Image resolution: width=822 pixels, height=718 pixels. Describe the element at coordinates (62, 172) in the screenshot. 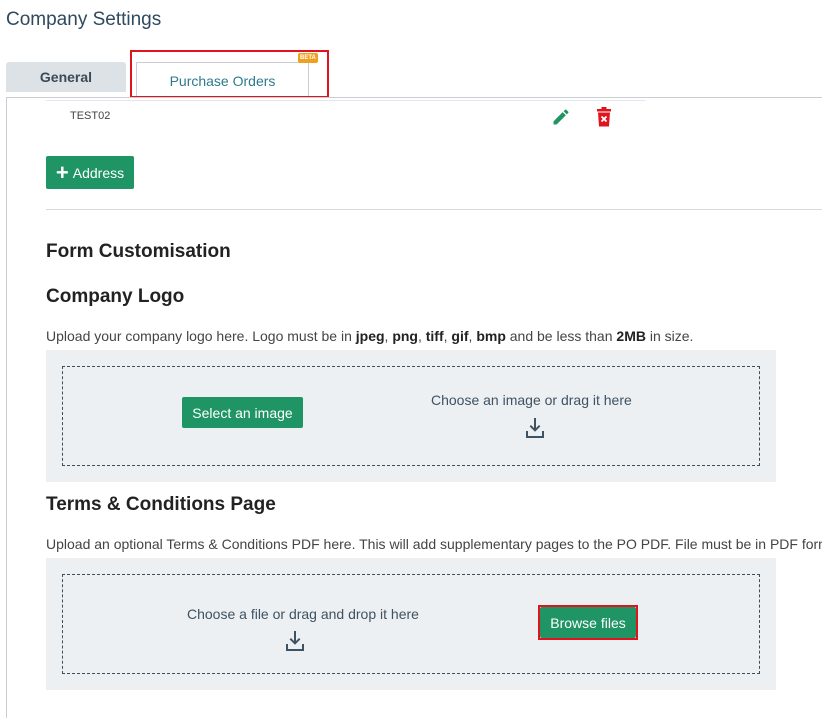

I see `plus-icon: +` at that location.